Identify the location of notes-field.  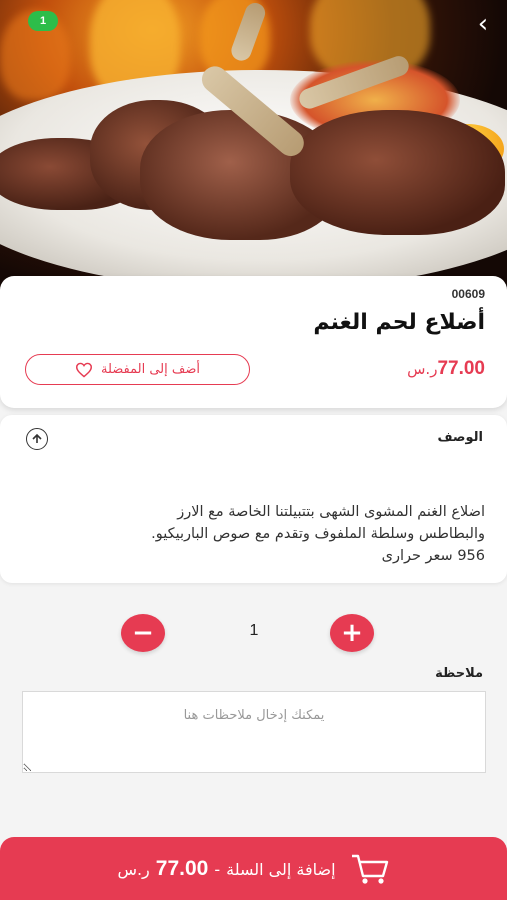
(254, 732).